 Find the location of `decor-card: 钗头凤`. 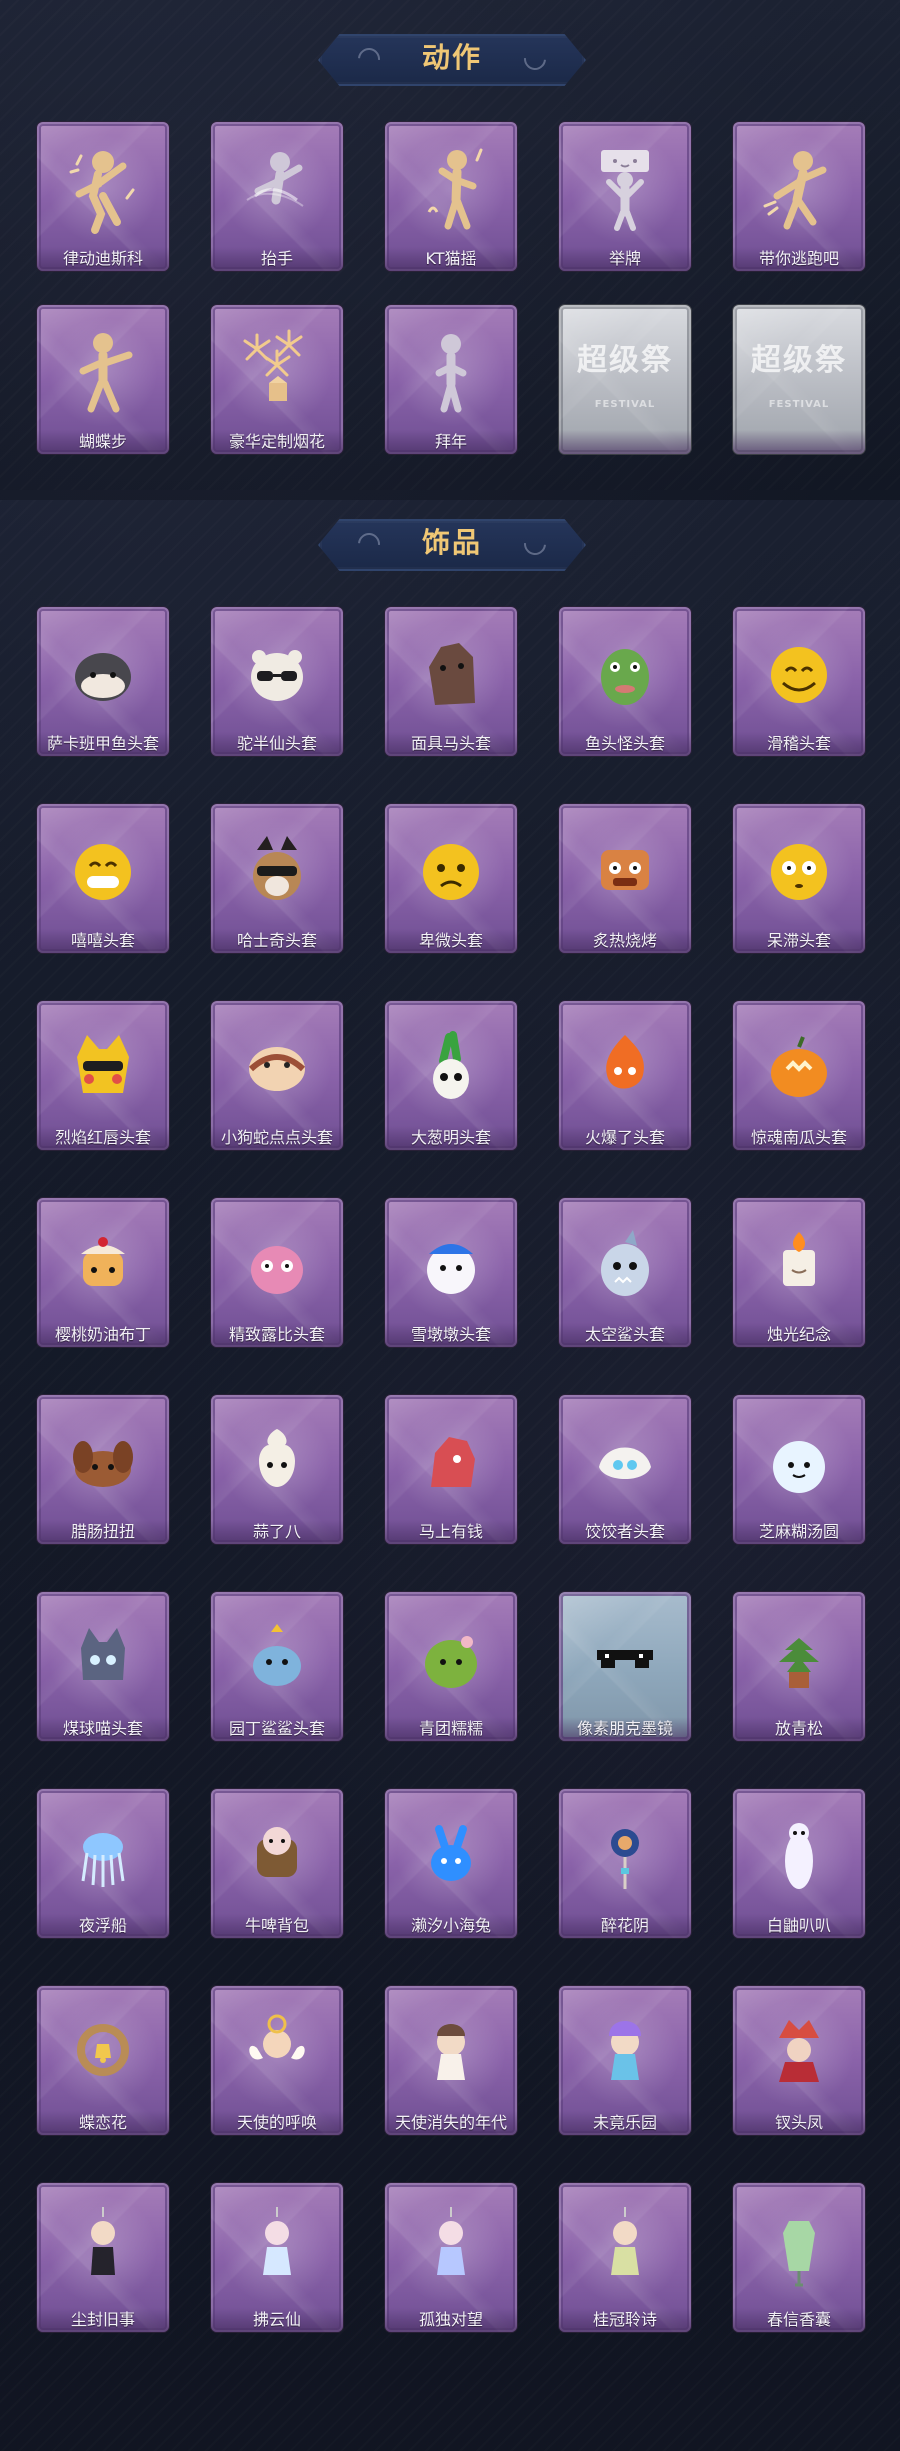

decor-card: 钗头凤 is located at coordinates (799, 2060).